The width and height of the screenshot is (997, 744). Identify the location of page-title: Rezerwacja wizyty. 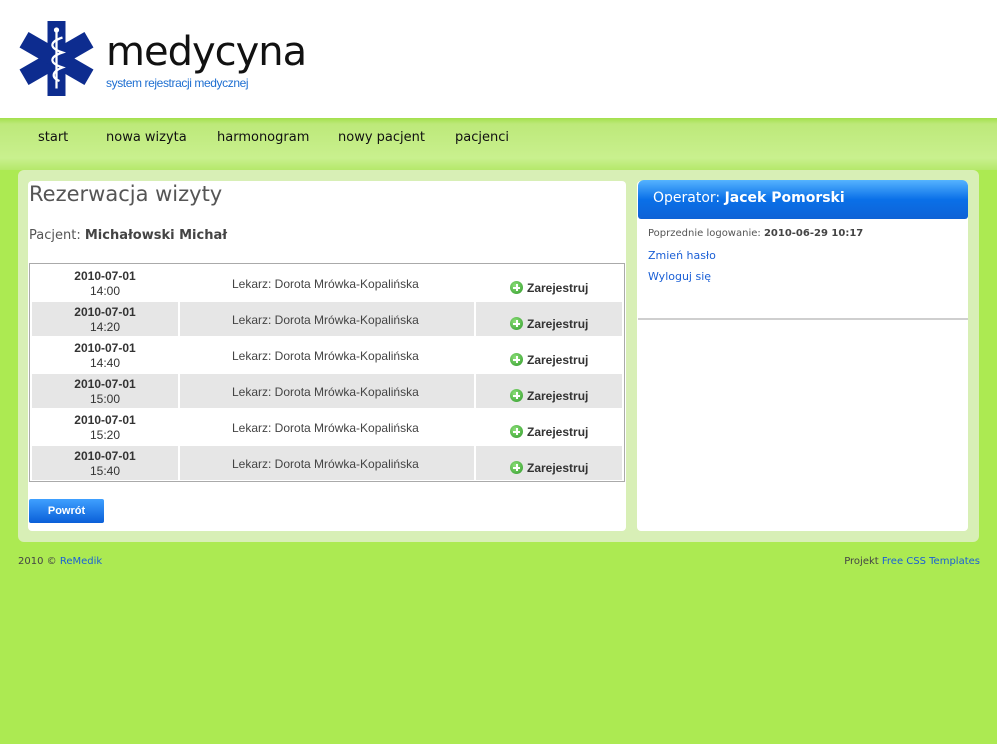
(126, 194).